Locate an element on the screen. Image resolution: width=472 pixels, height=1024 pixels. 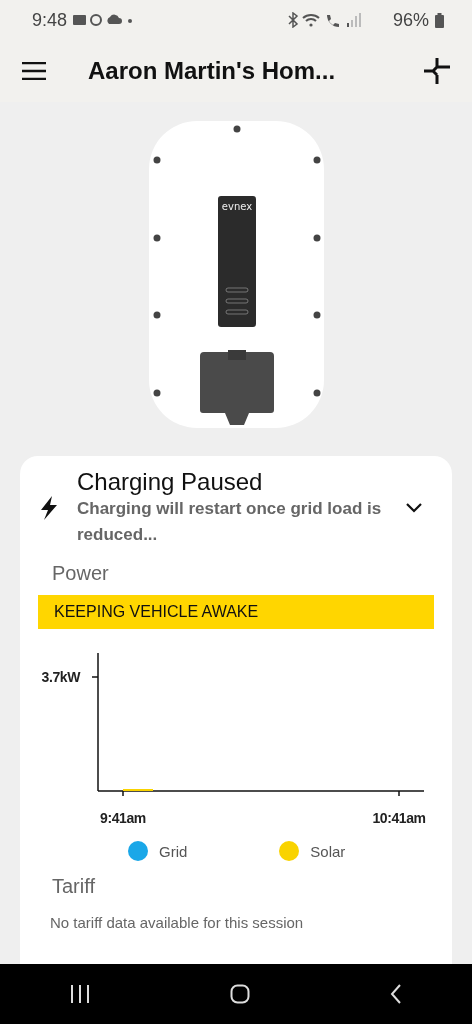
x-tick-label: 9:41am is located at coordinates (123, 816).